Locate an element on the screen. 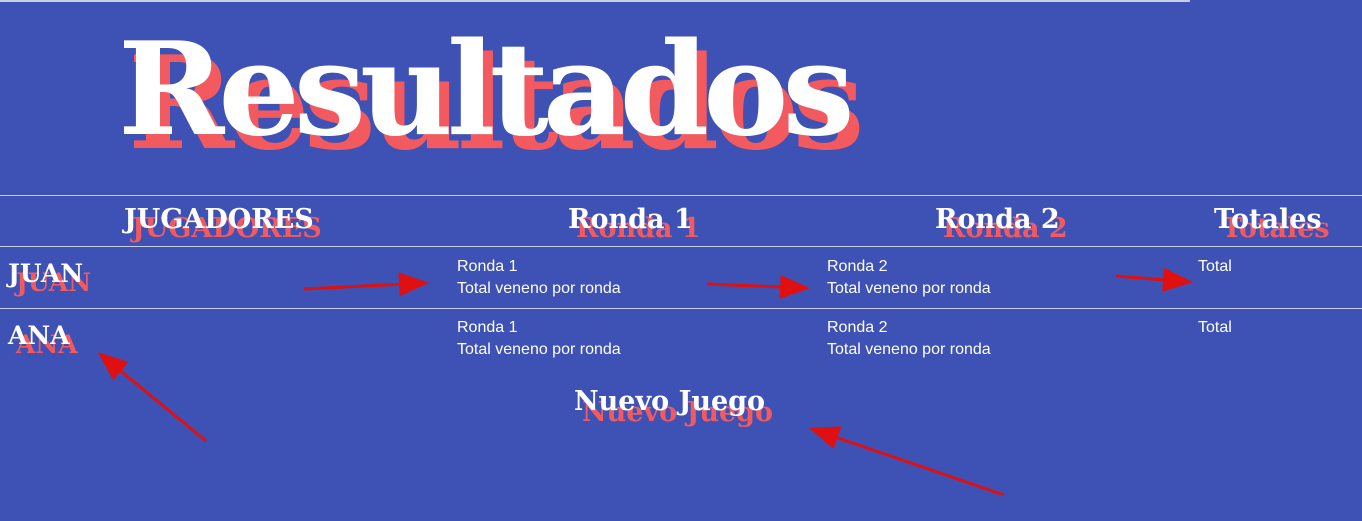 This screenshot has width=1362, height=521. player-name: ANA ANA is located at coordinates (43, 340).